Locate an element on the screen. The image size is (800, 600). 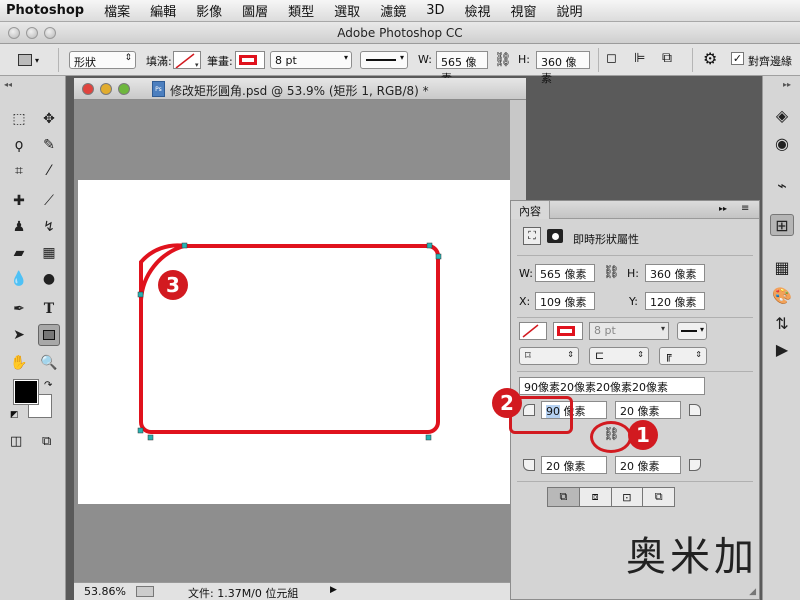
eyedropper-tool-icon: ⁄ is located at coordinates (49, 171).